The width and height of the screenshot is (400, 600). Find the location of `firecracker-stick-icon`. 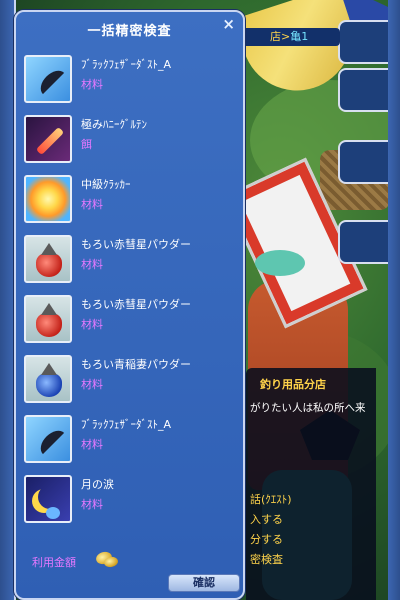

firecracker-stick-icon is located at coordinates (48, 139).